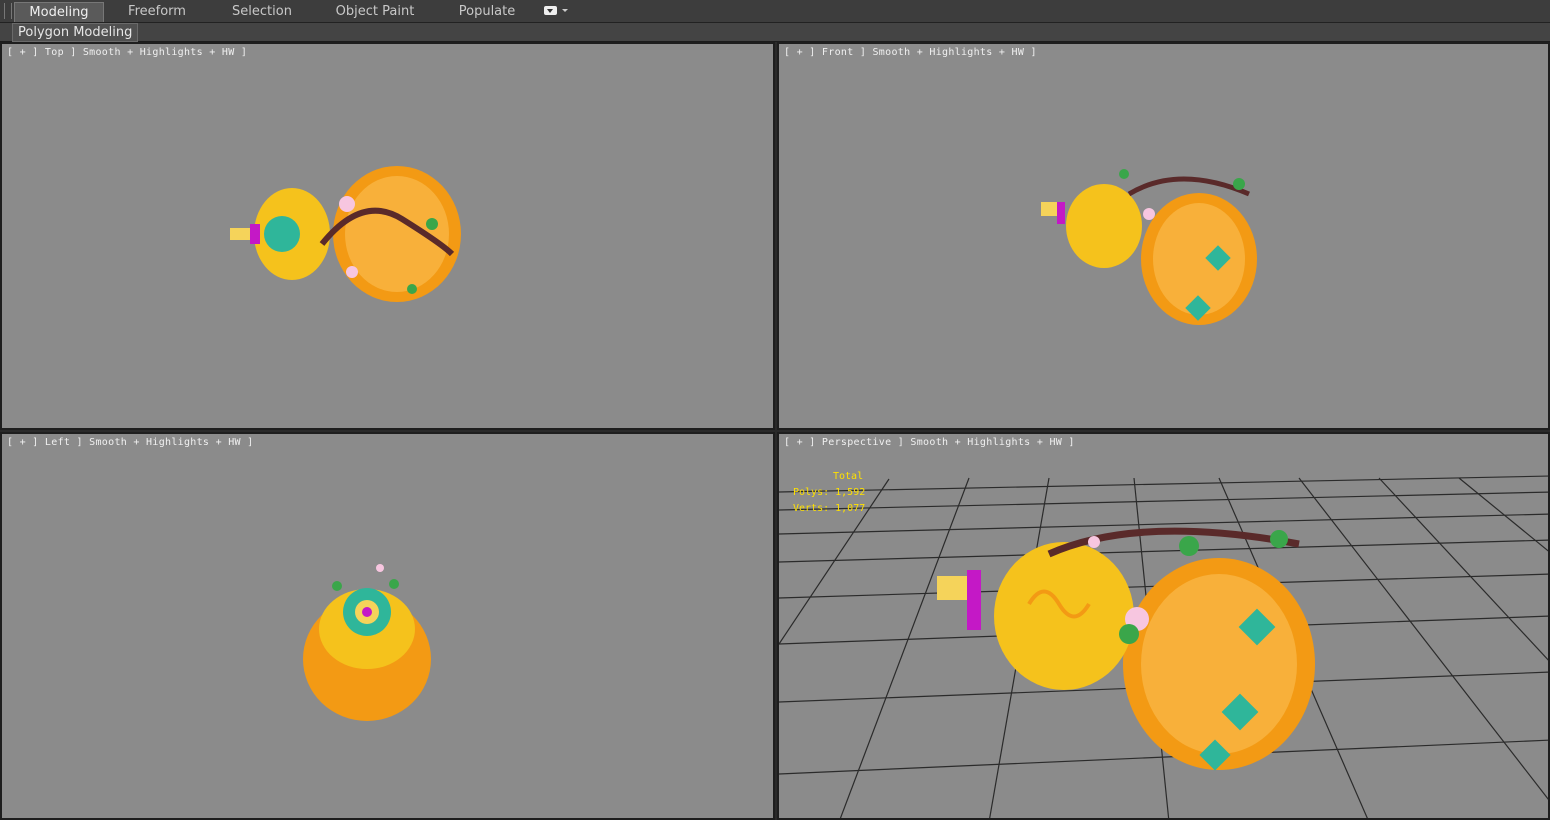 This screenshot has height=820, width=1550. Describe the element at coordinates (59, 12) in the screenshot. I see `tab-modeling: Modeling` at that location.